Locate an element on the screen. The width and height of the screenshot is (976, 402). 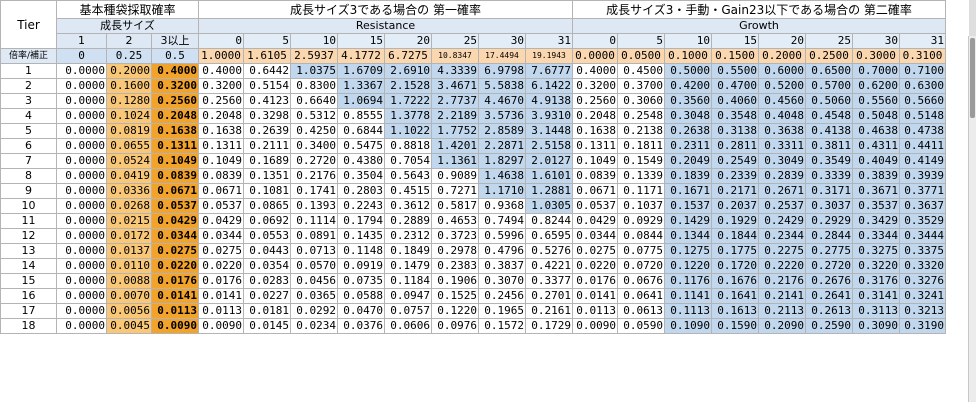
base-prob-cell: 0.1638 is located at coordinates (175, 131).